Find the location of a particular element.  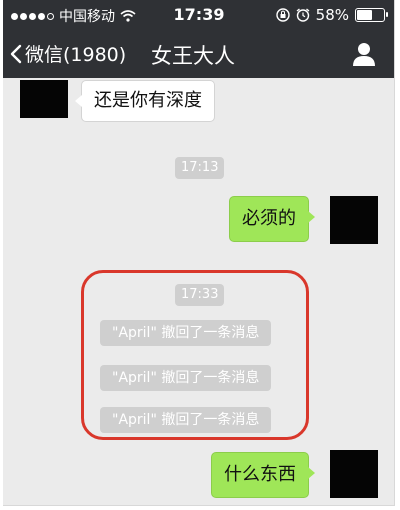

status-bar: 中国移动 17:39 58% is located at coordinates (198, 15).